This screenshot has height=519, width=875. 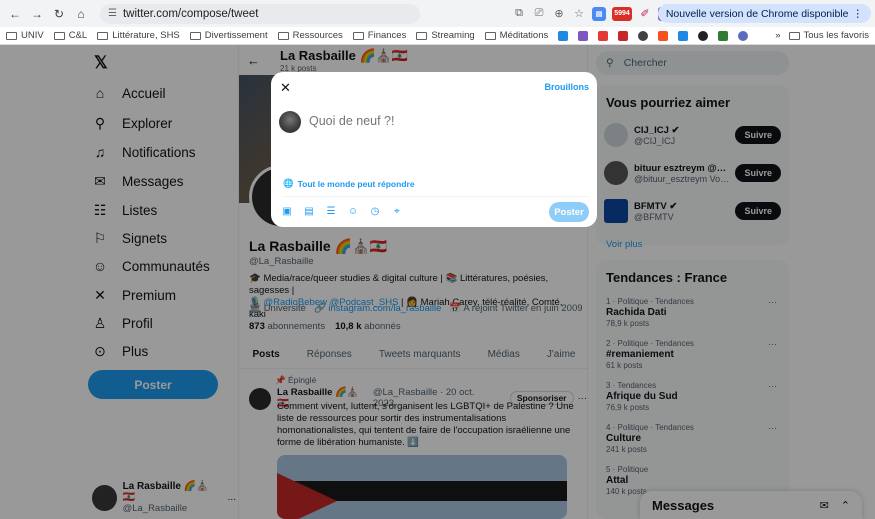 I want to click on back-arrow-icon: ←, so click(x=15, y=14).